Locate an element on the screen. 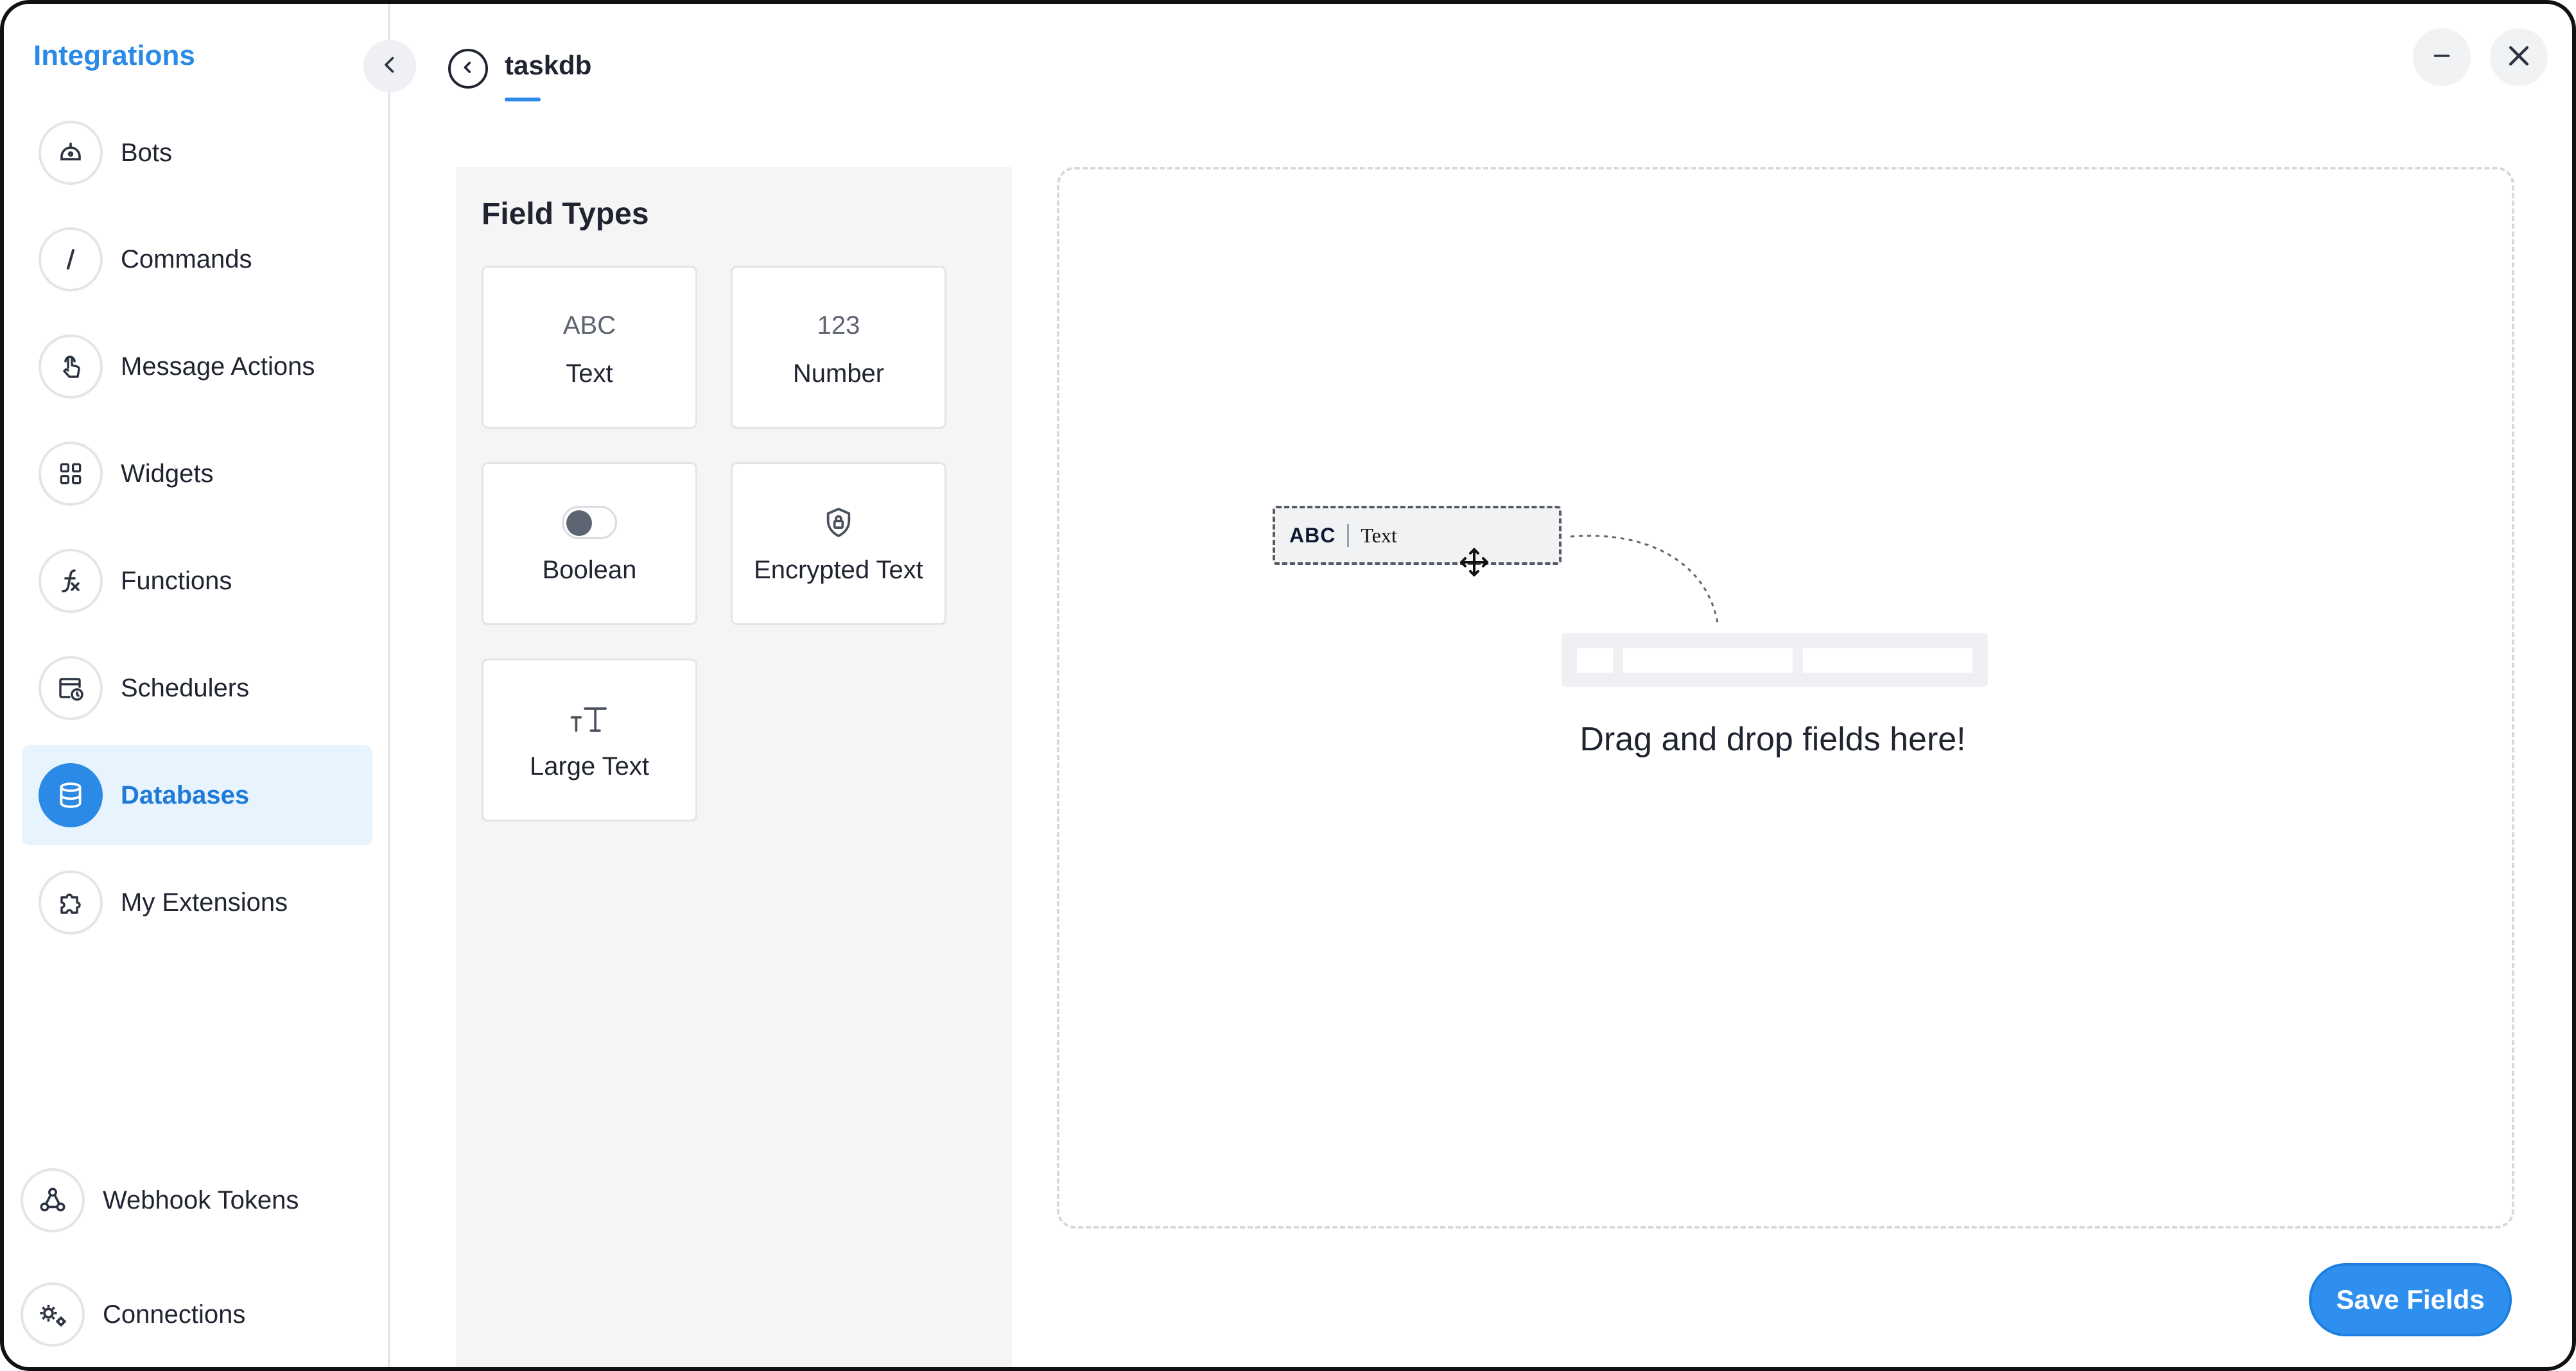  sidebar-item-my-extensions: My Extensions is located at coordinates (197, 903).